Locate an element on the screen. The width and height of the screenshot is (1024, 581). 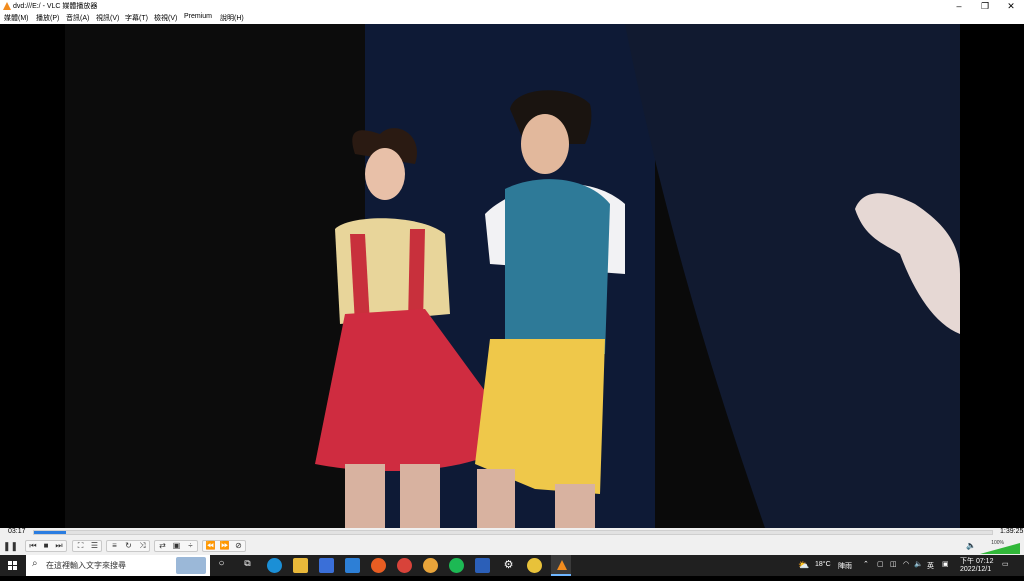
volume-slider: 100% is located at coordinates (1000, 547).